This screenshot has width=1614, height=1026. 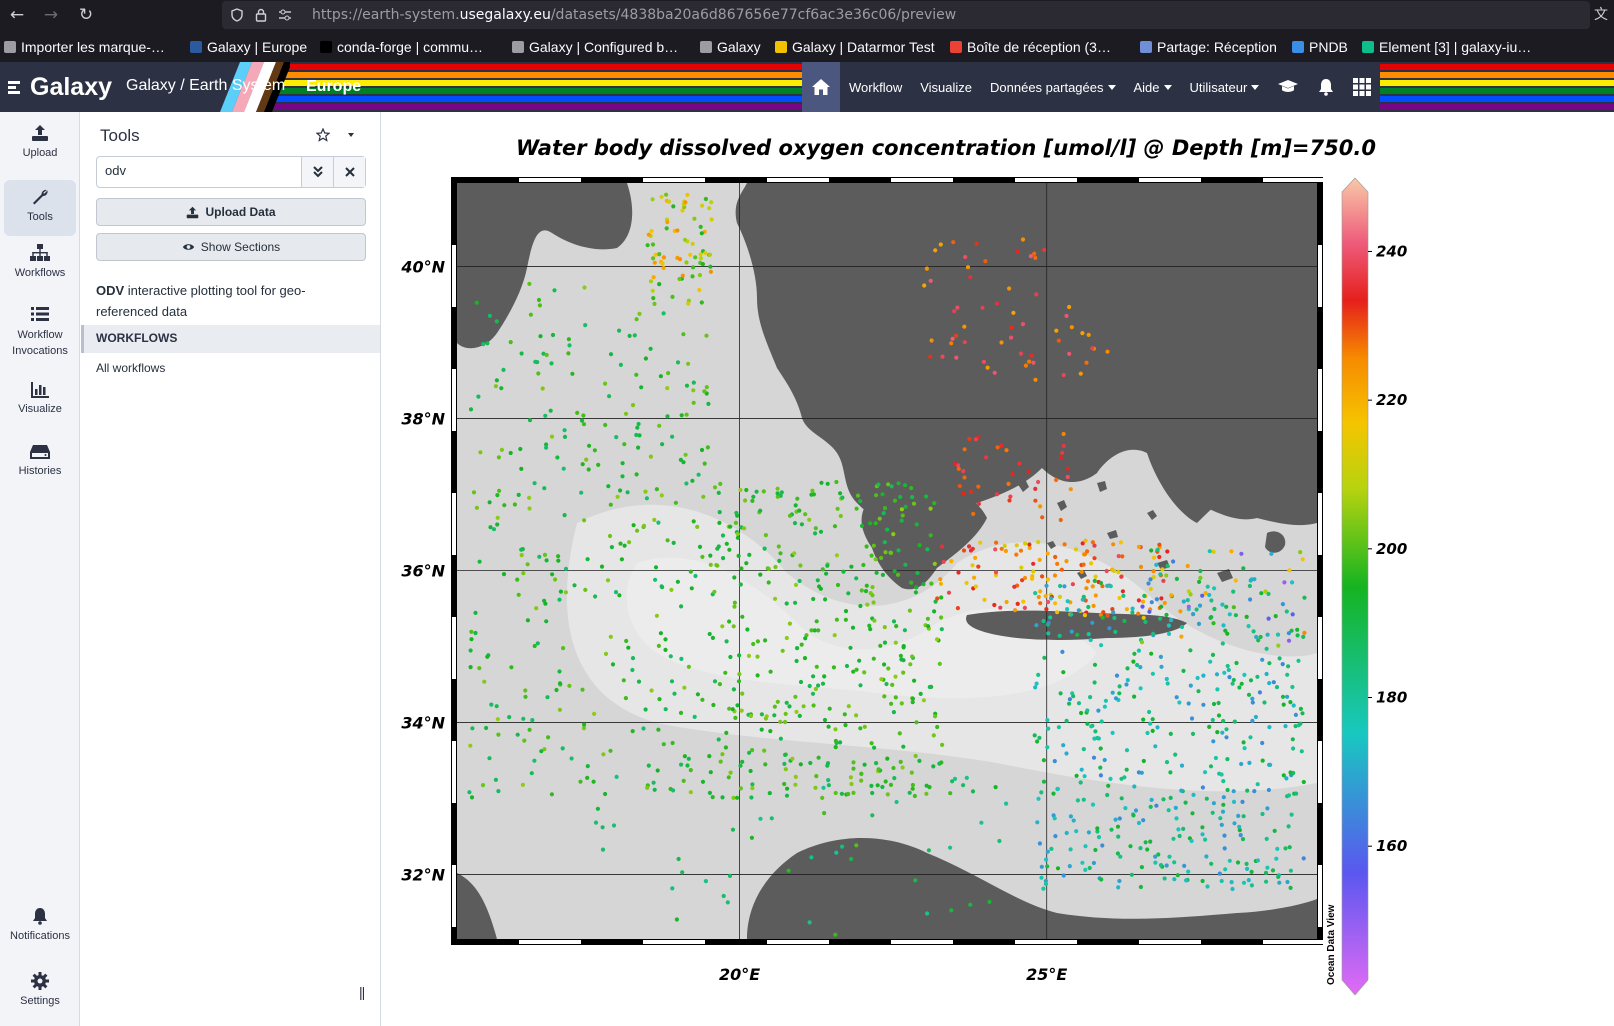 I want to click on activity-visualize: Visualize, so click(x=40, y=408).